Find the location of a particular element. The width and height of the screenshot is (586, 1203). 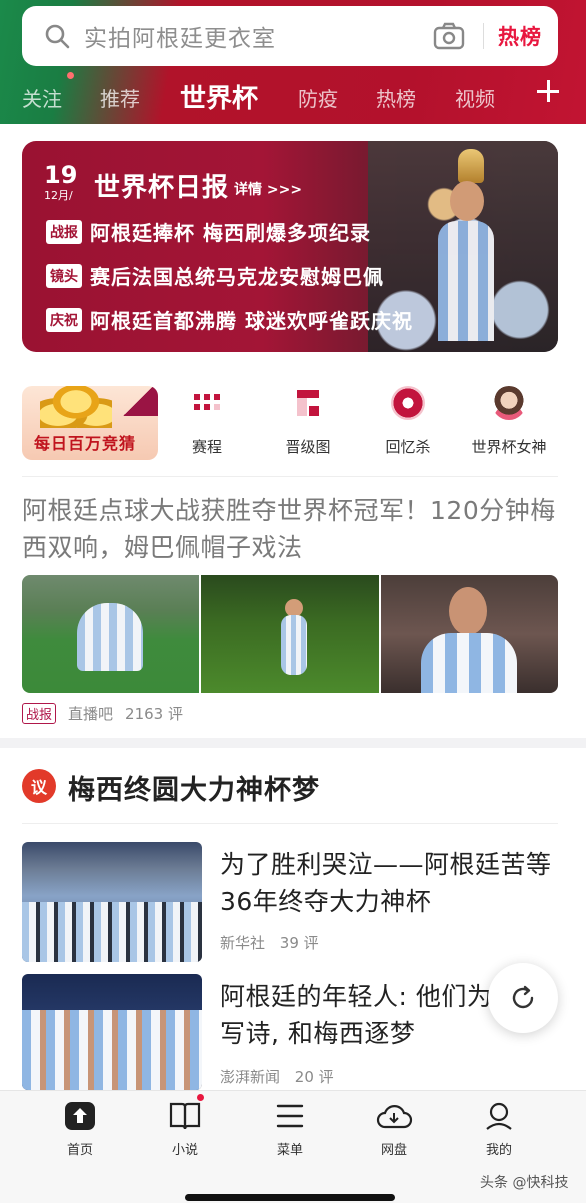

home-icon is located at coordinates (80, 1116).